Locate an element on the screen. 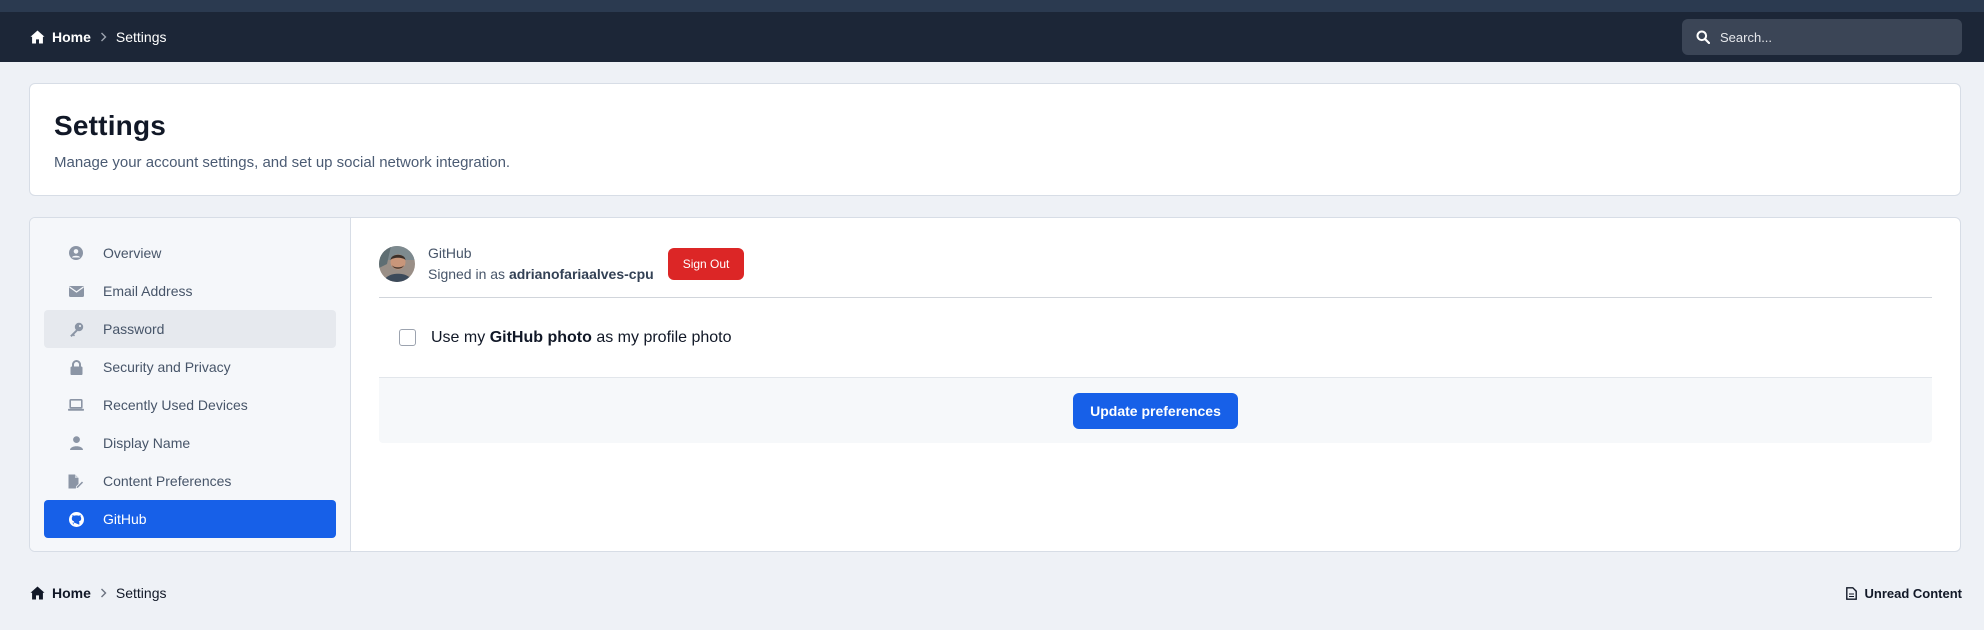 This screenshot has width=1984, height=630. key-icon is located at coordinates (76, 329).